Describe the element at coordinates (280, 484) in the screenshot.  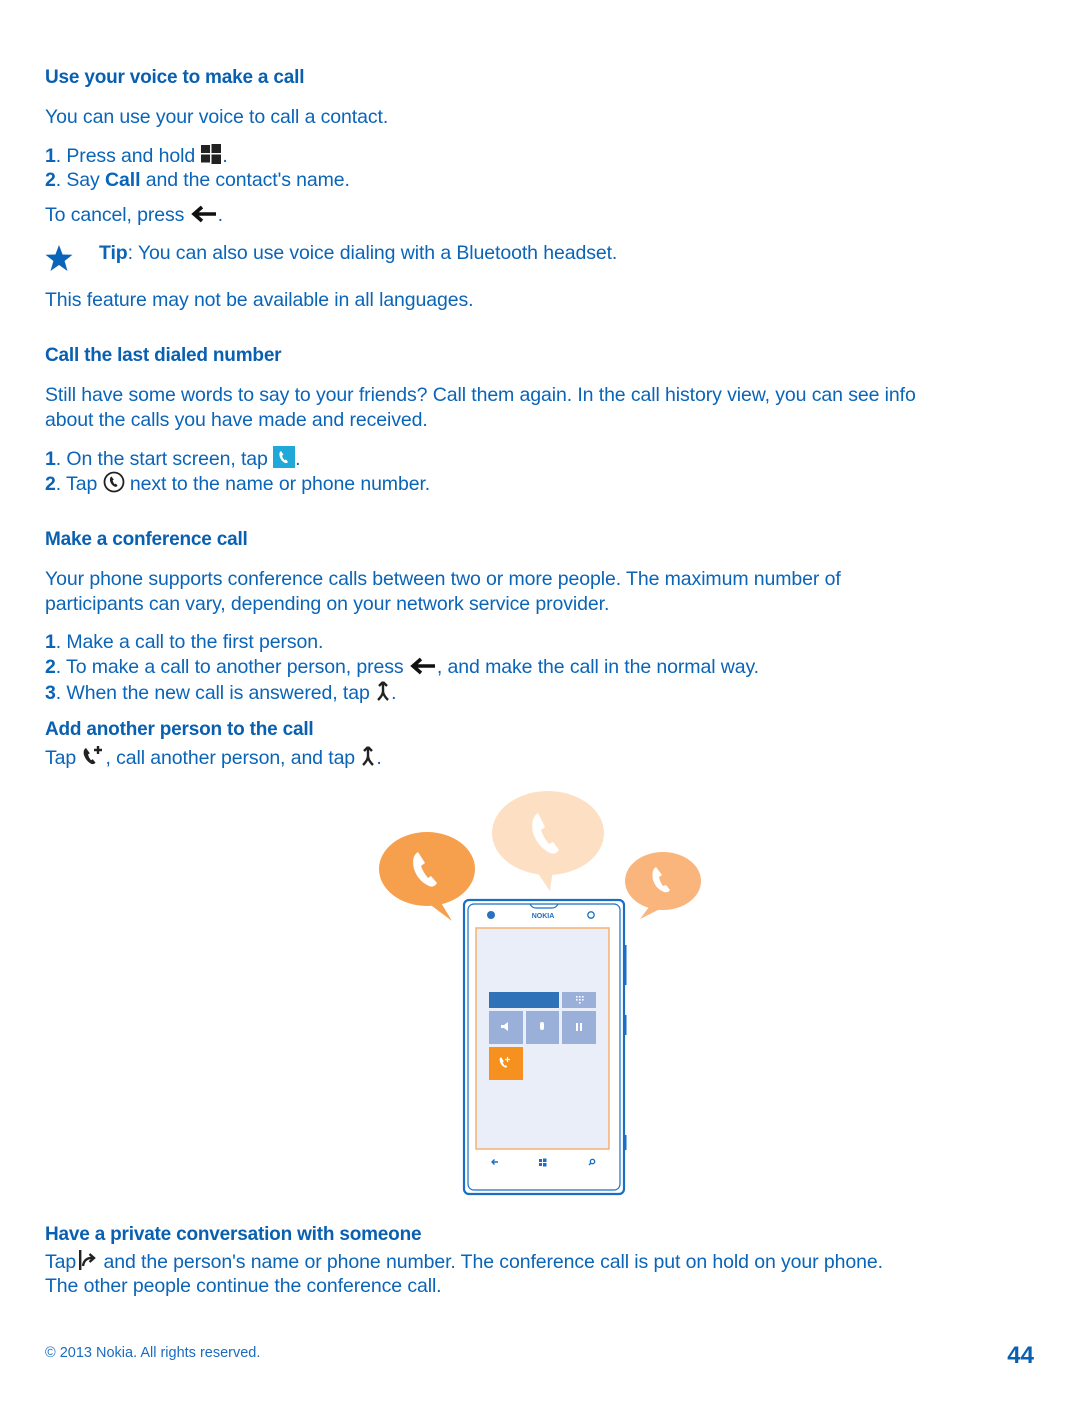
I see `step-text-after: next to the name or phone number.` at that location.